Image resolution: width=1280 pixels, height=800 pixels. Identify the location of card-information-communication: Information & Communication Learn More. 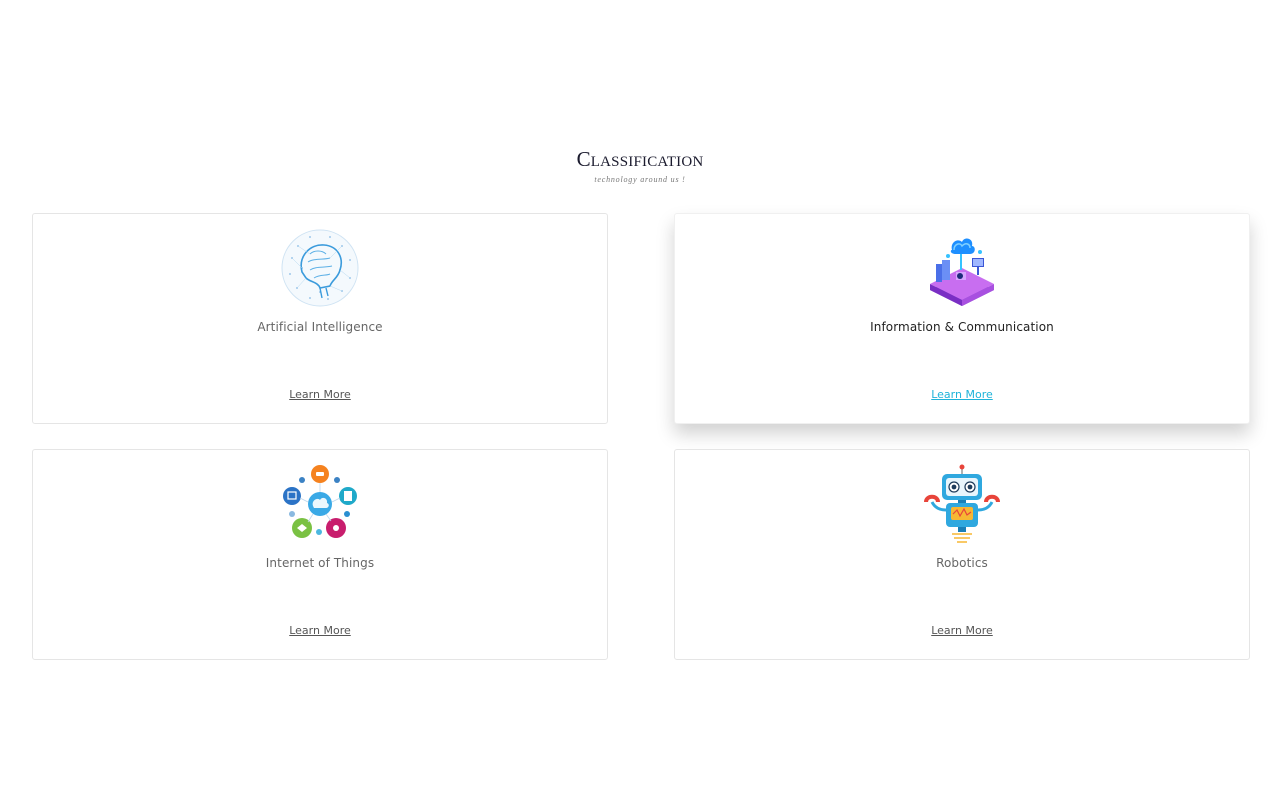
(962, 318).